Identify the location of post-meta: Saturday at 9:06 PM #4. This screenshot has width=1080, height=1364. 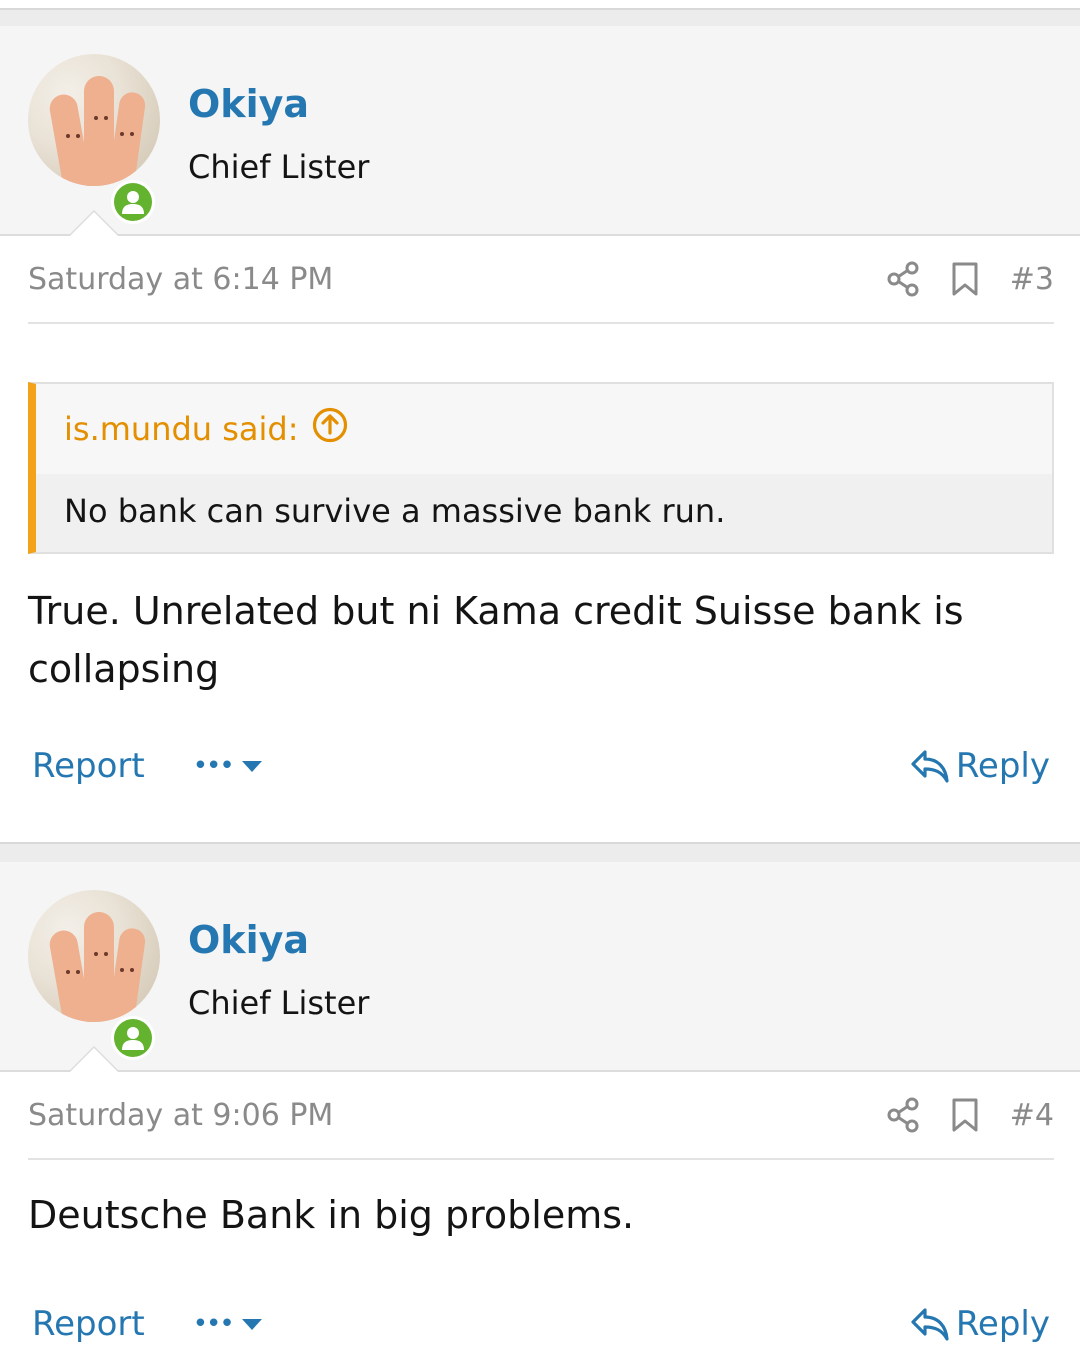
(541, 1116).